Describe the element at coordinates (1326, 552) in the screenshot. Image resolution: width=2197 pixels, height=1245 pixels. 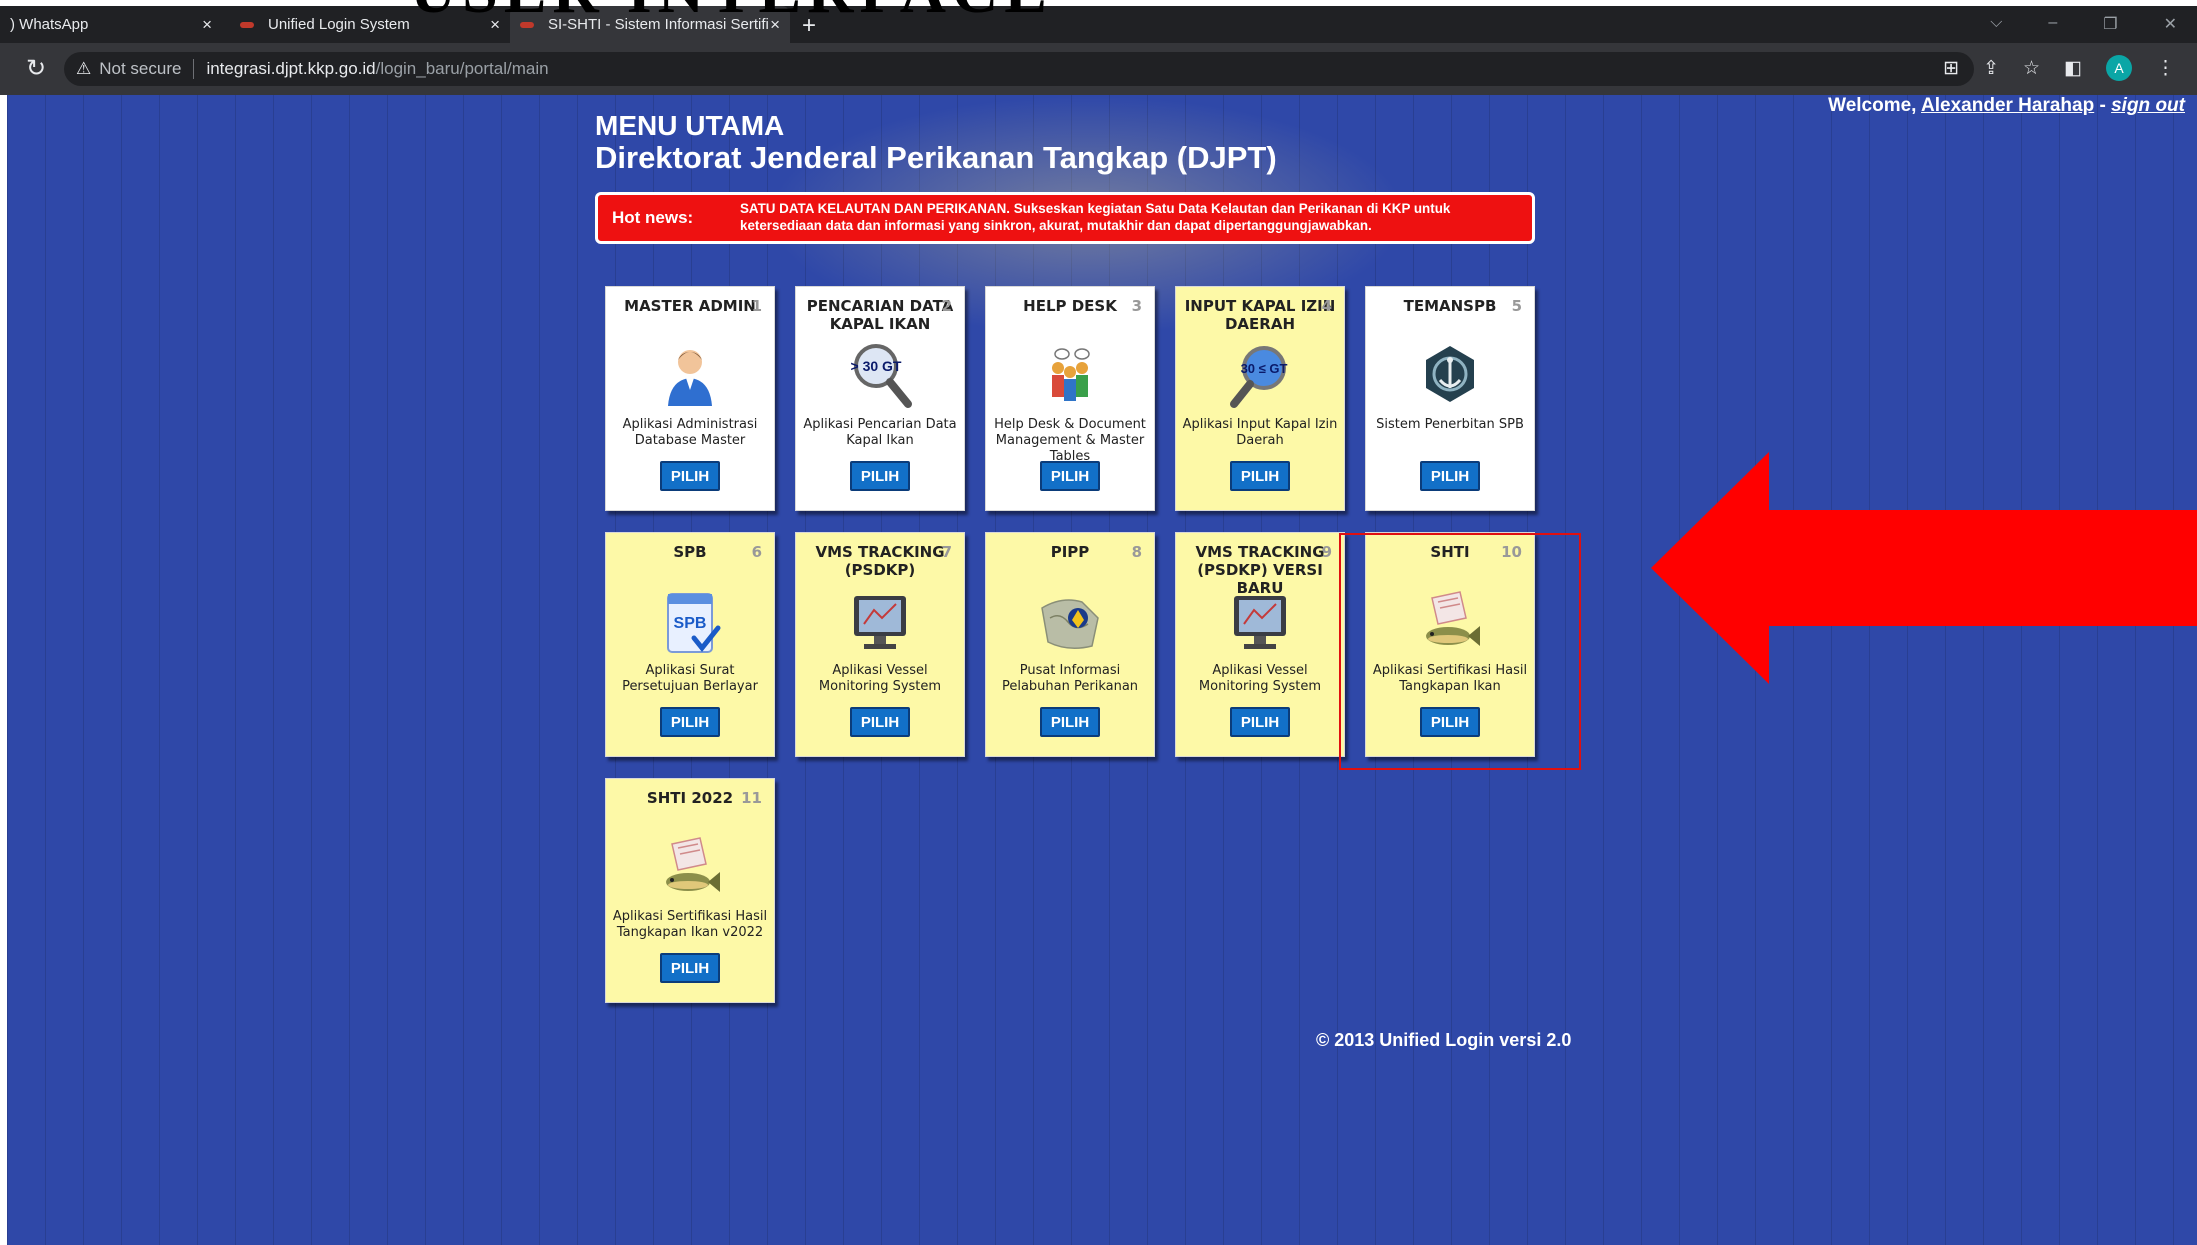
I see `card-number: 9` at that location.